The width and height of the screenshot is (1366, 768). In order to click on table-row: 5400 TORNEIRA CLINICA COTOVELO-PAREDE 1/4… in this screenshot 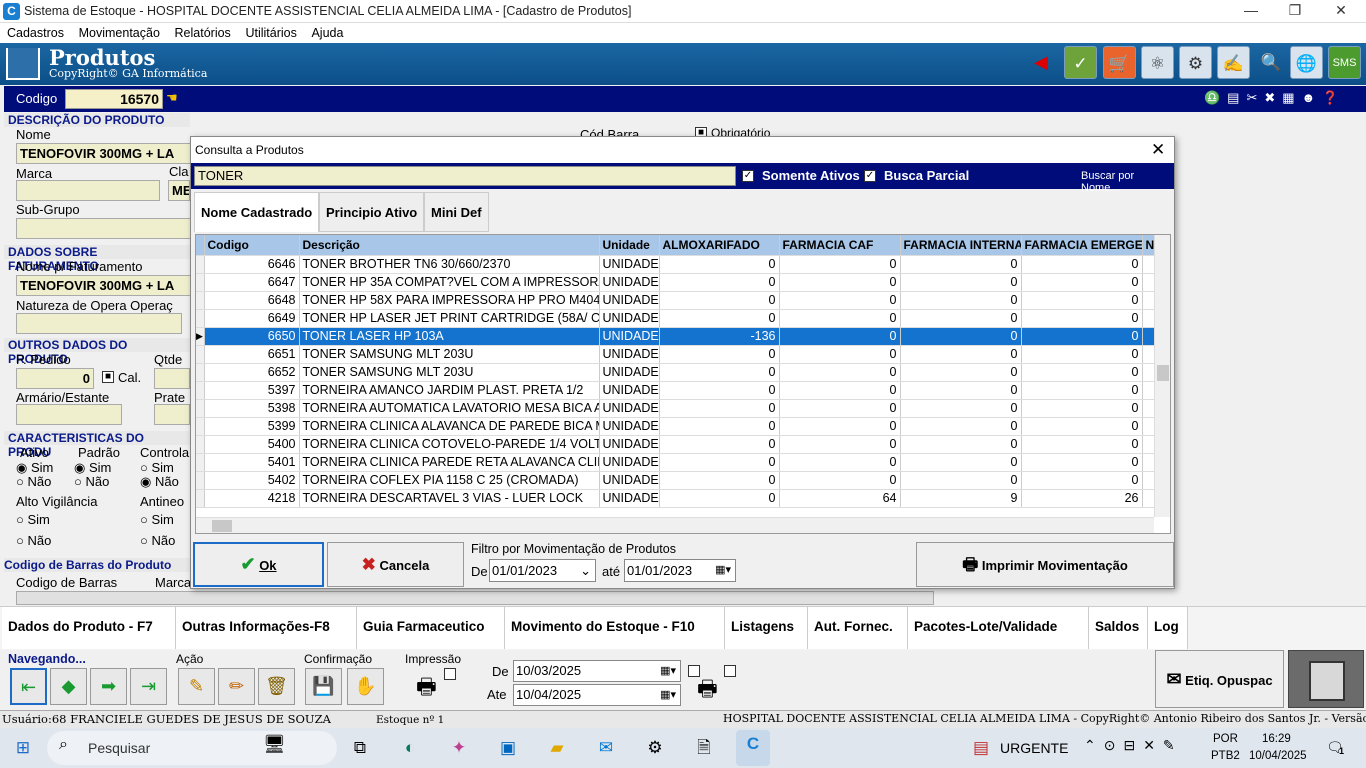, I will do `click(679, 444)`.